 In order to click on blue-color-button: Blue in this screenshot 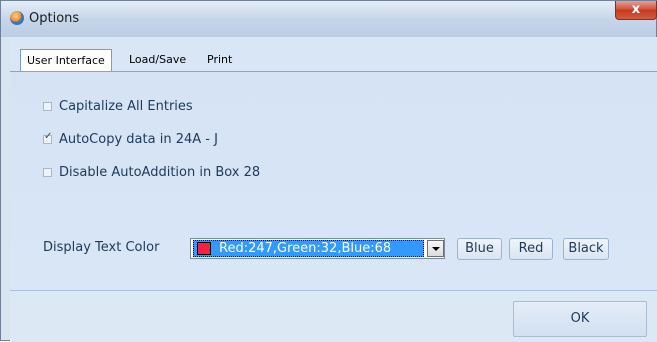, I will do `click(479, 249)`.